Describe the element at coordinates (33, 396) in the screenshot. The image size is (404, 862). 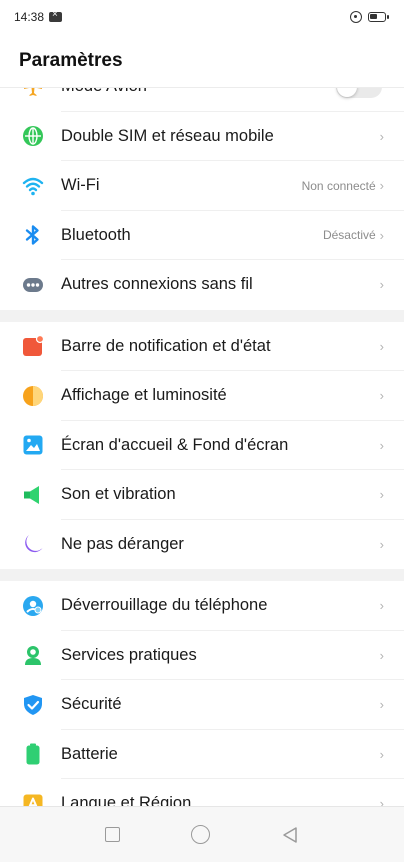
I see `brightness-icon` at that location.